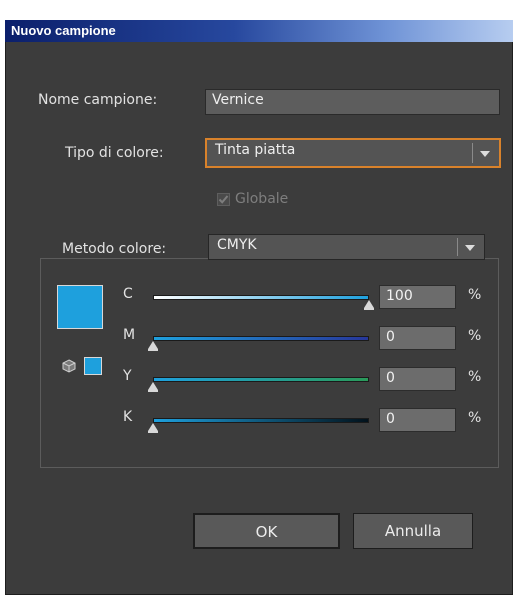 Image resolution: width=519 pixels, height=597 pixels. Describe the element at coordinates (114, 153) in the screenshot. I see `color-type-label: Tipo di colore:` at that location.